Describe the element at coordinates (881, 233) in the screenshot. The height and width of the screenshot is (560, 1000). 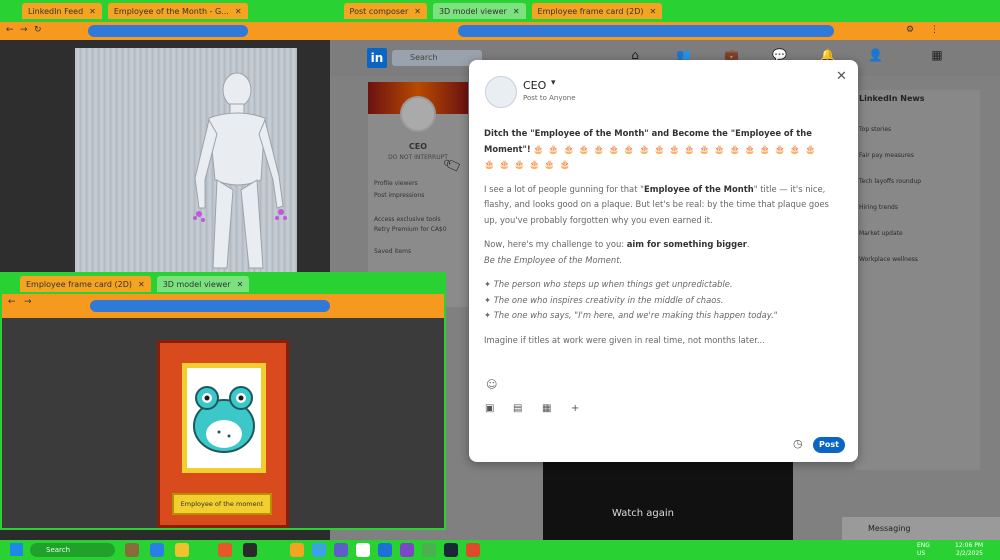
I see `news-item: Market update` at that location.